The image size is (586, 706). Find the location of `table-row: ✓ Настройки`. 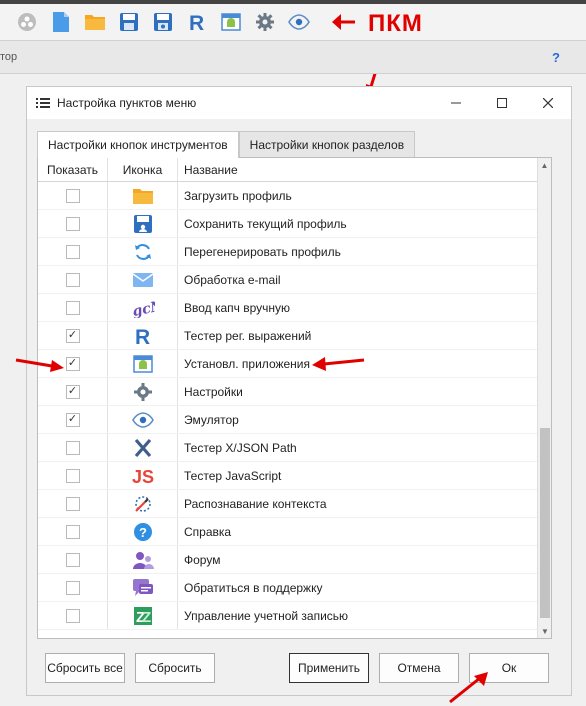

table-row: ✓ Настройки is located at coordinates (288, 392).